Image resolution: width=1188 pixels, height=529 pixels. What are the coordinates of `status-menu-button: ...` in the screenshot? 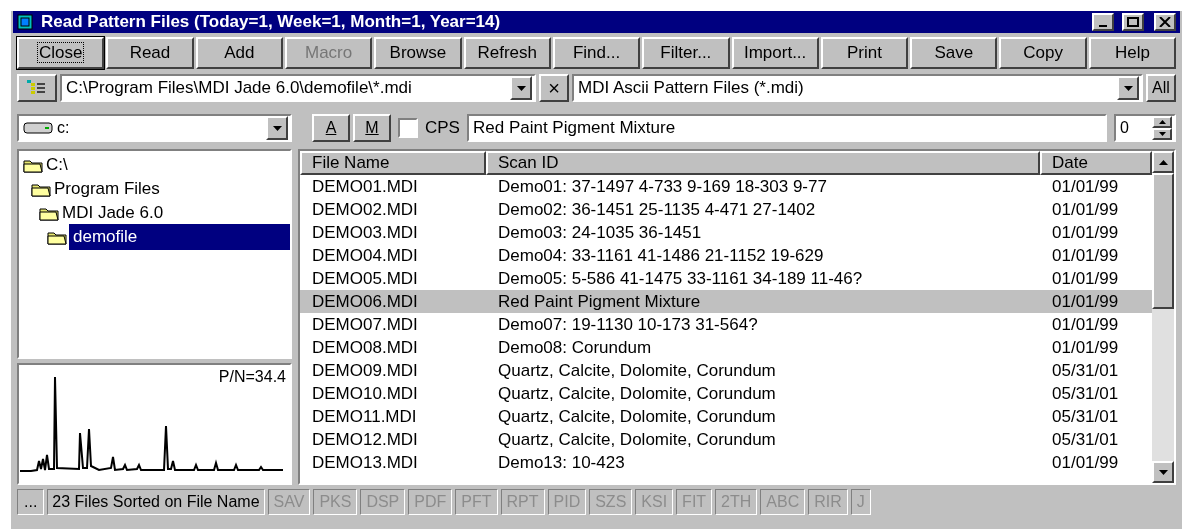 It's located at (31, 502).